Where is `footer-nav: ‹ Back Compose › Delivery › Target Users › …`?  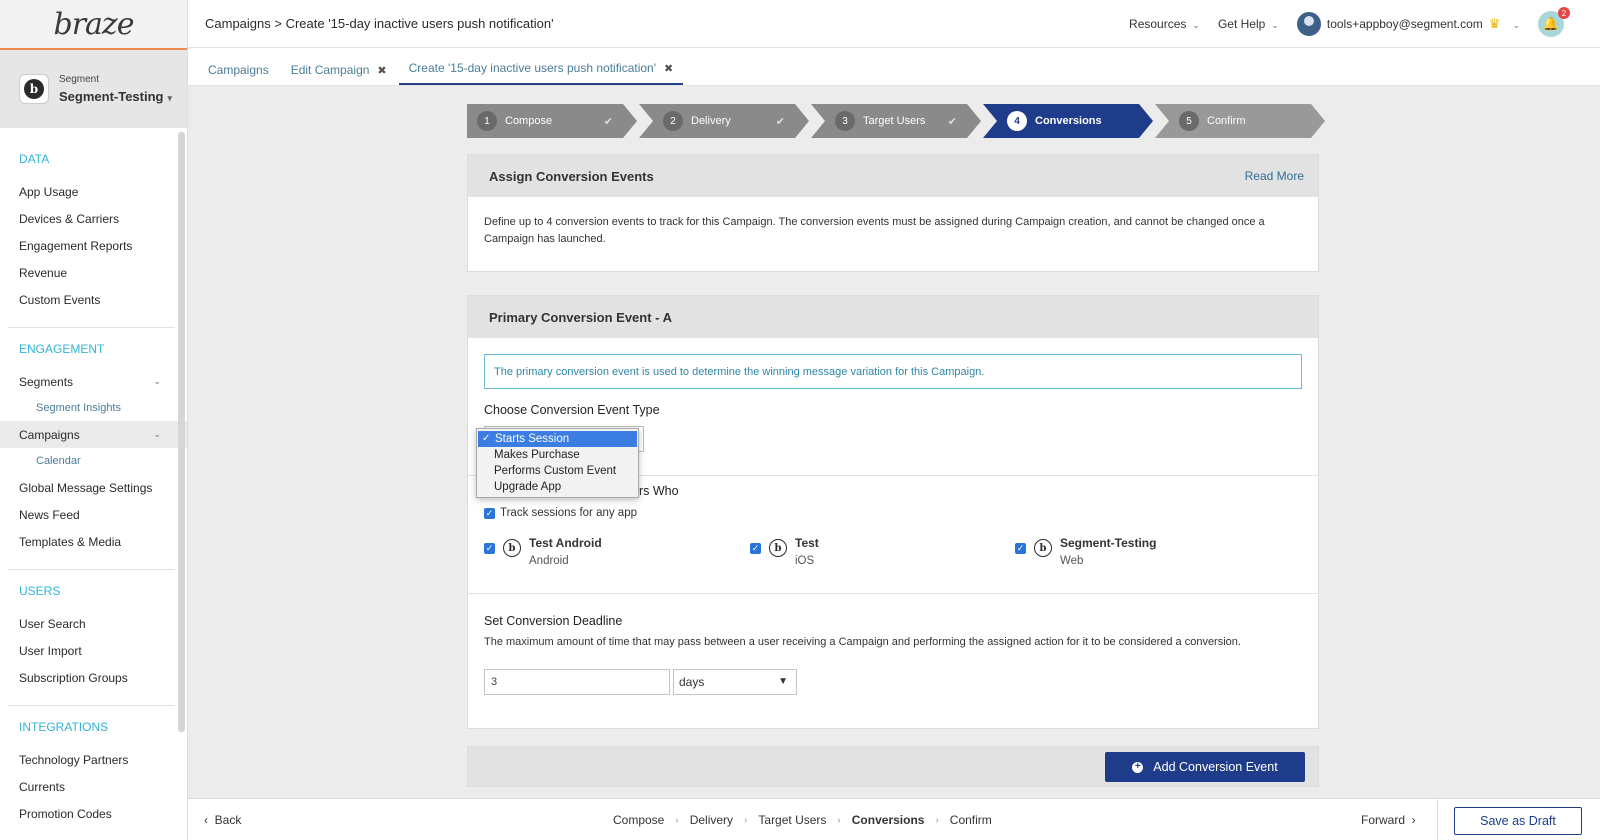 footer-nav: ‹ Back Compose › Delivery › Target Users › … is located at coordinates (894, 819).